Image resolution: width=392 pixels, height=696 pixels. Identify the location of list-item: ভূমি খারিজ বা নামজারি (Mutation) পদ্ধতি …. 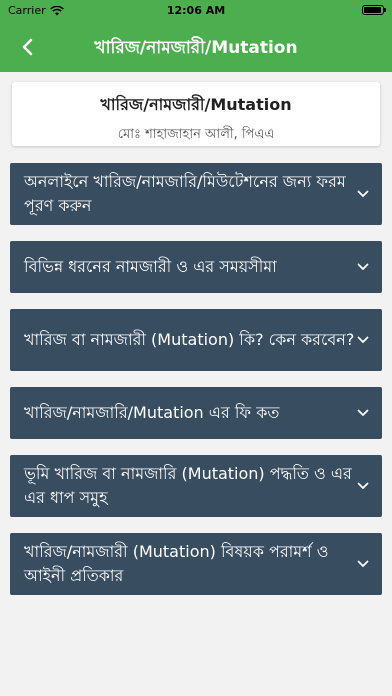
(196, 486).